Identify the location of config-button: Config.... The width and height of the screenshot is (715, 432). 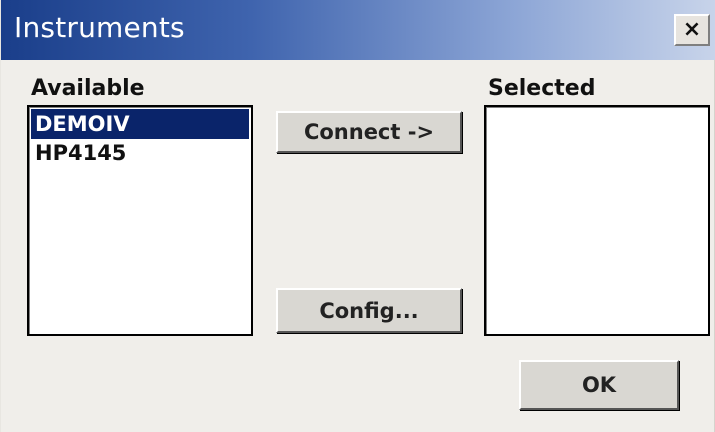
(369, 310).